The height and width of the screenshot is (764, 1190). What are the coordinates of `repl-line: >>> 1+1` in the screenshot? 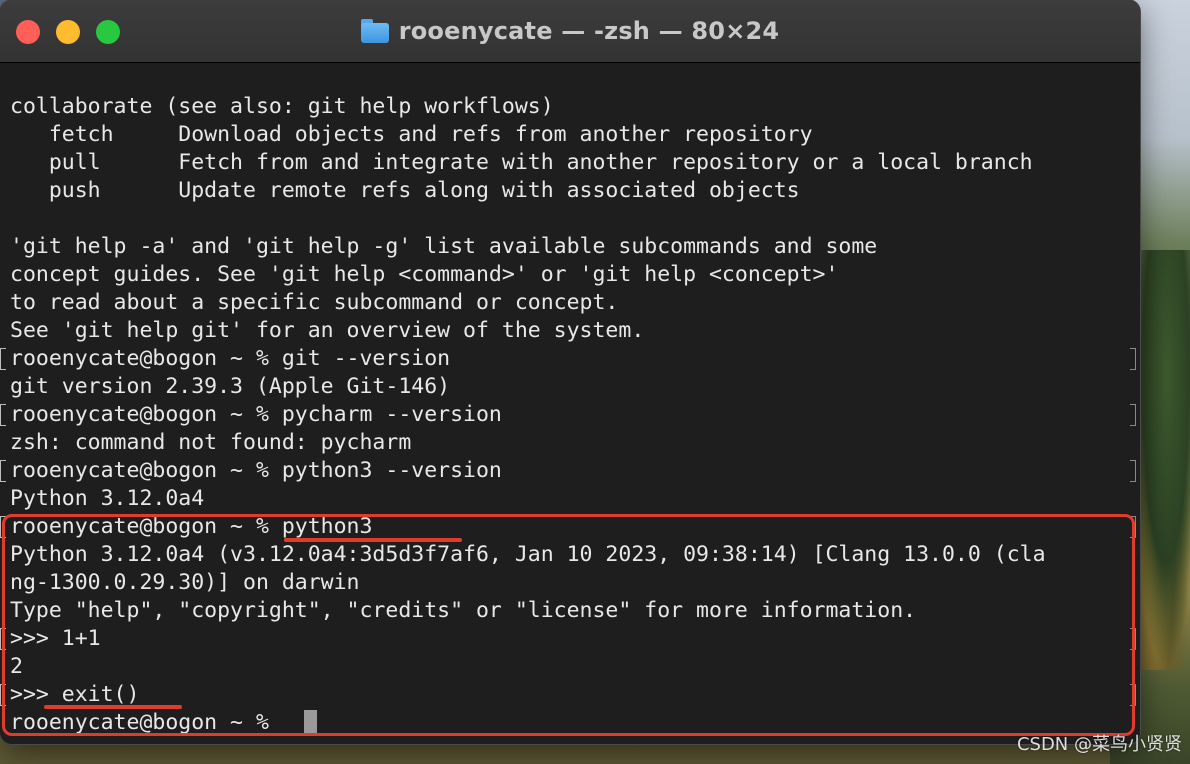 It's located at (55, 638).